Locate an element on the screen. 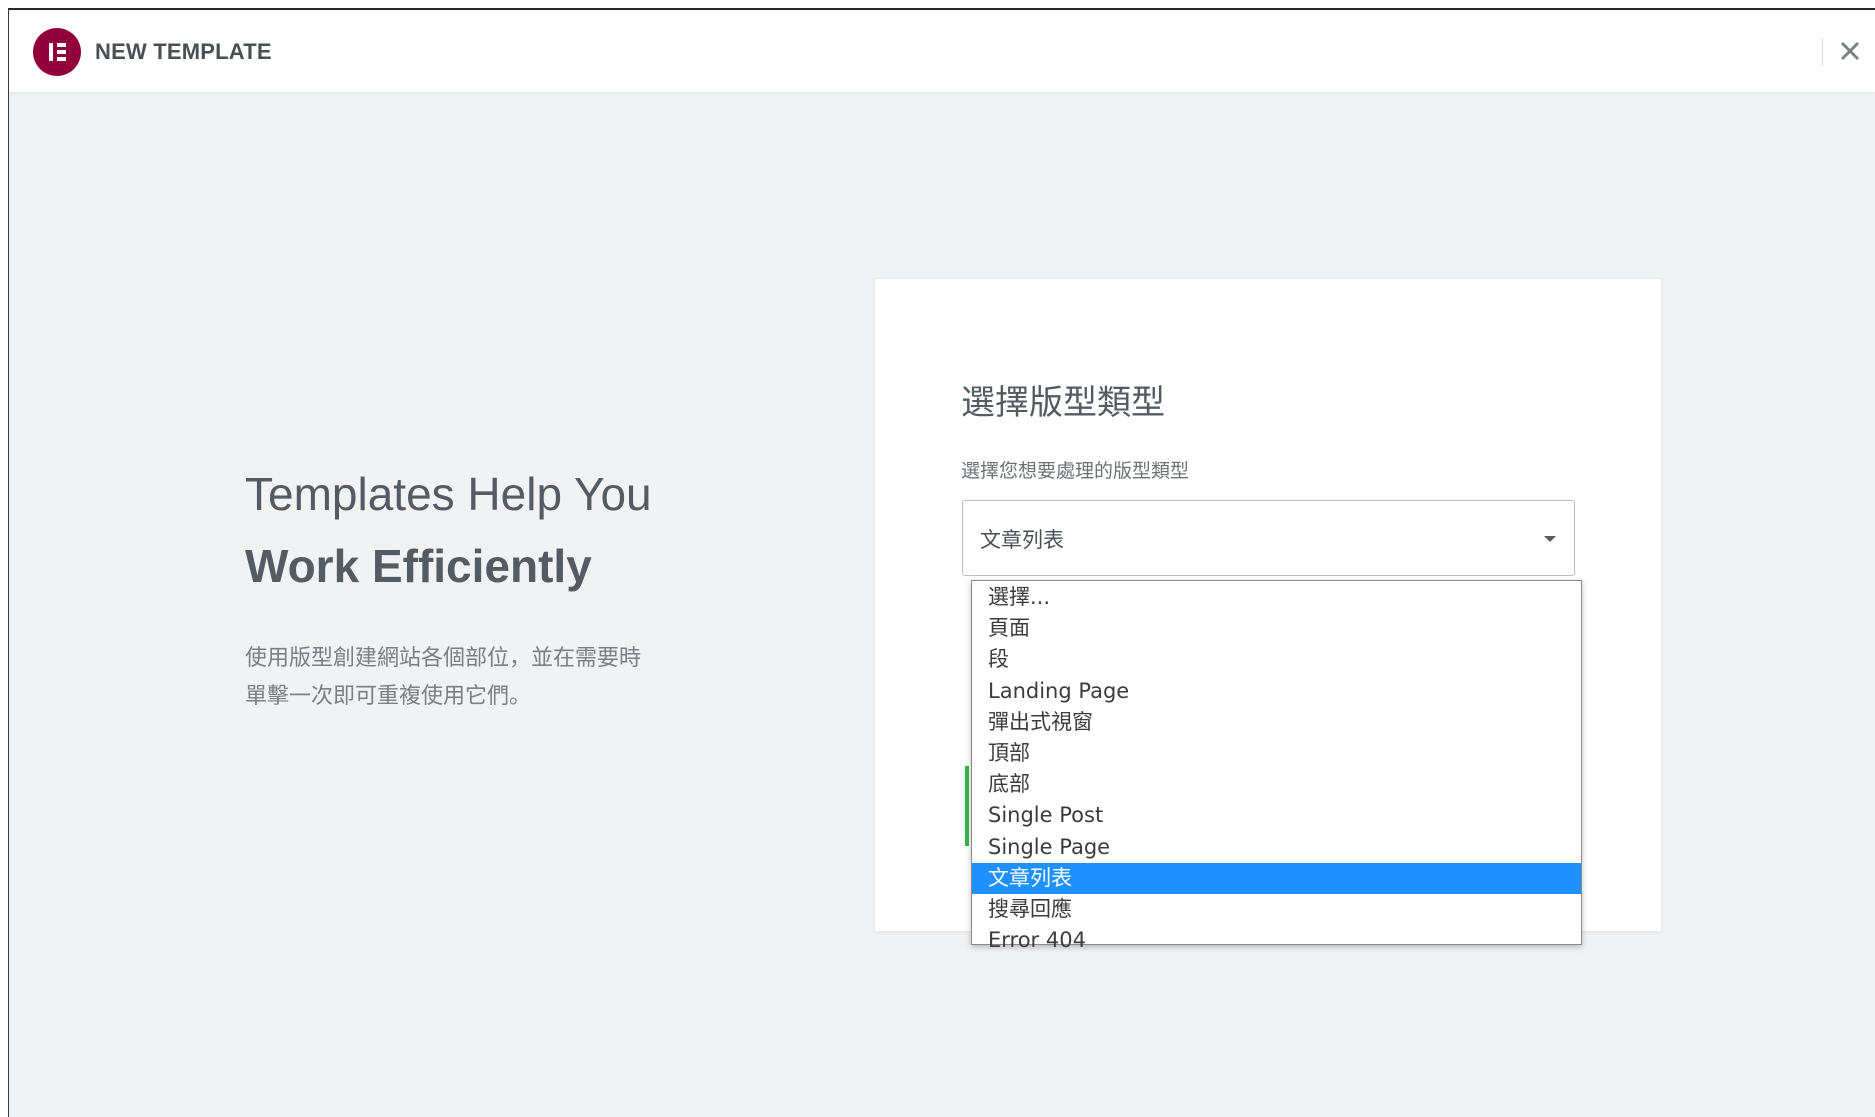 The width and height of the screenshot is (1875, 1117). dropdown-option: 段 is located at coordinates (1276, 659).